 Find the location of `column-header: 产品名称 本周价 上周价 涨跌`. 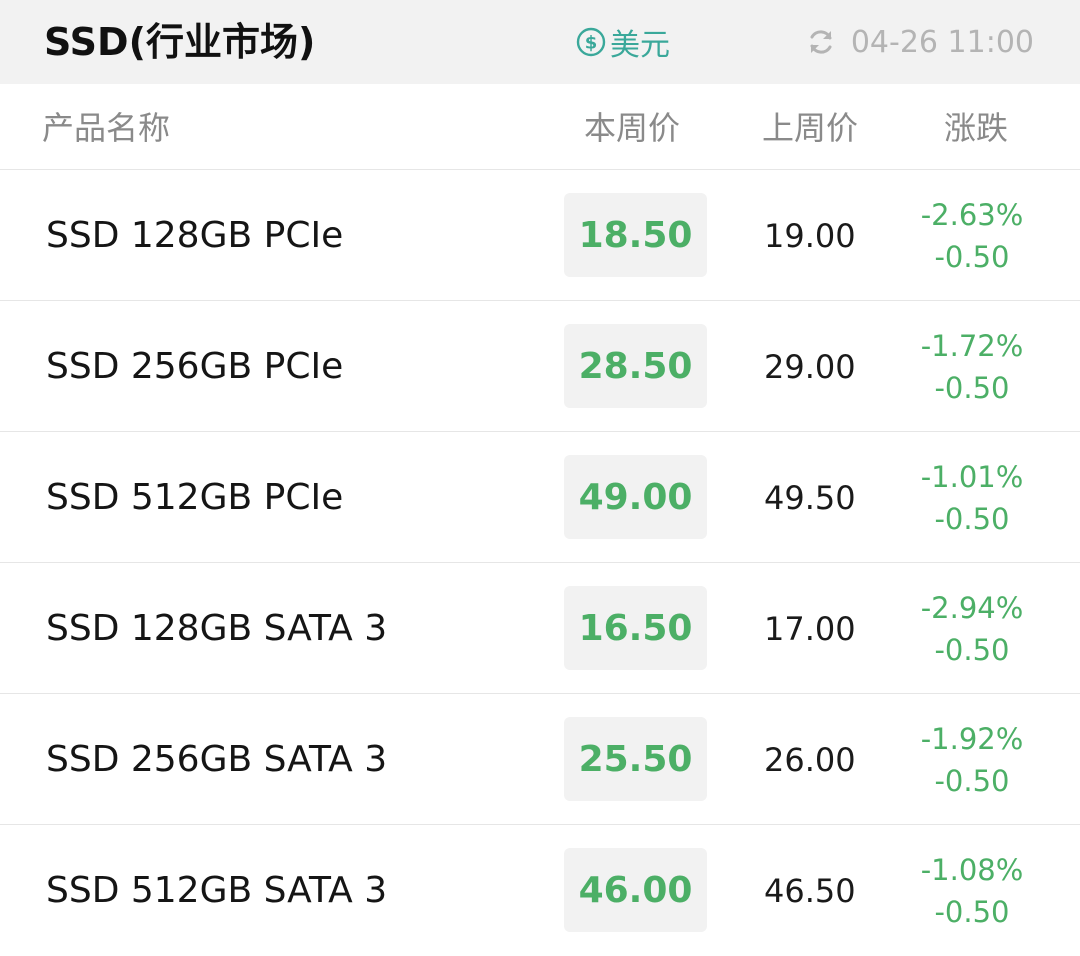

column-header: 产品名称 本周价 上周价 涨跌 is located at coordinates (540, 127).